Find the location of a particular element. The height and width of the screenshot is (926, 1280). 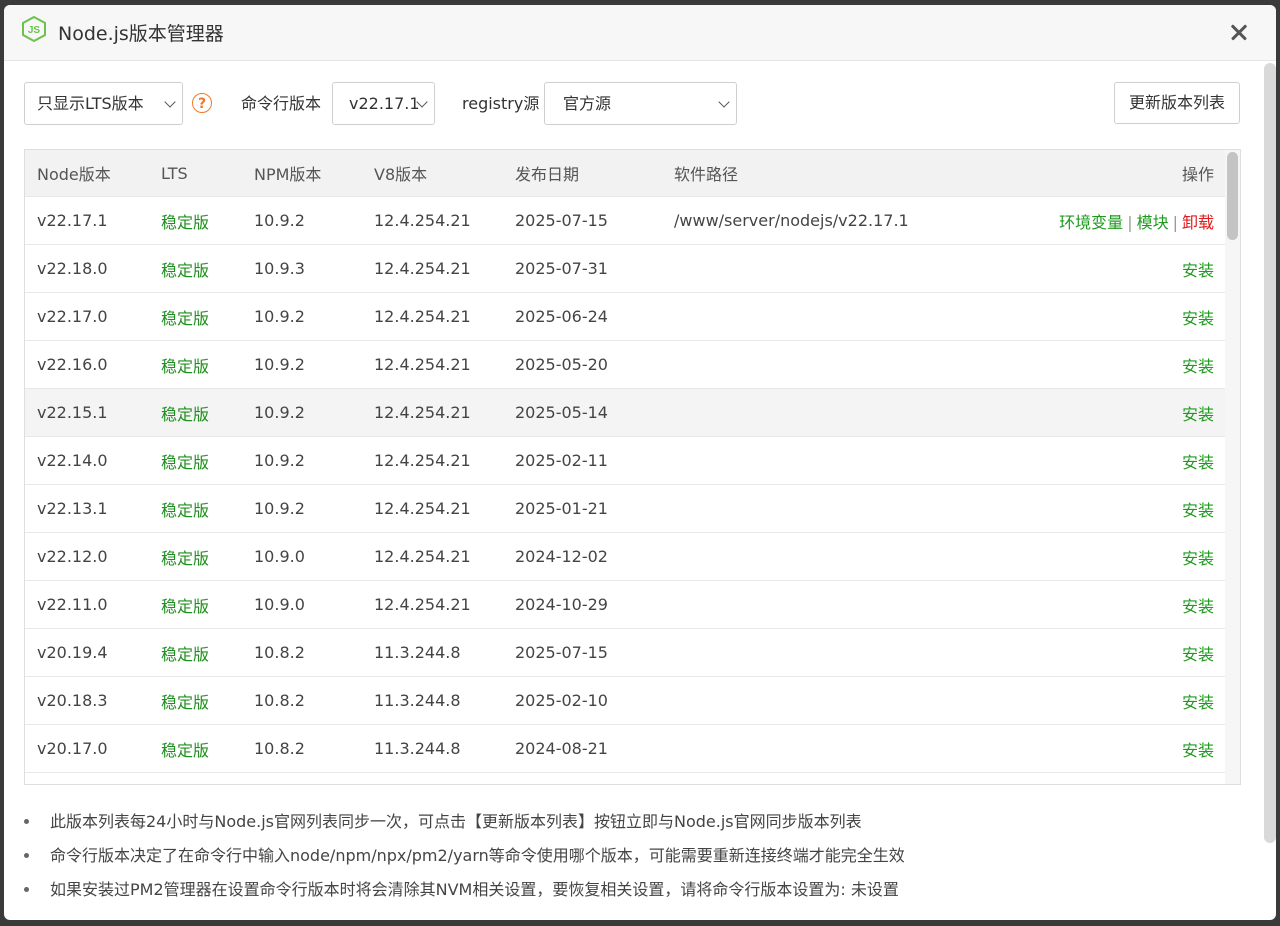

registry-select: 官方源 is located at coordinates (640, 103).